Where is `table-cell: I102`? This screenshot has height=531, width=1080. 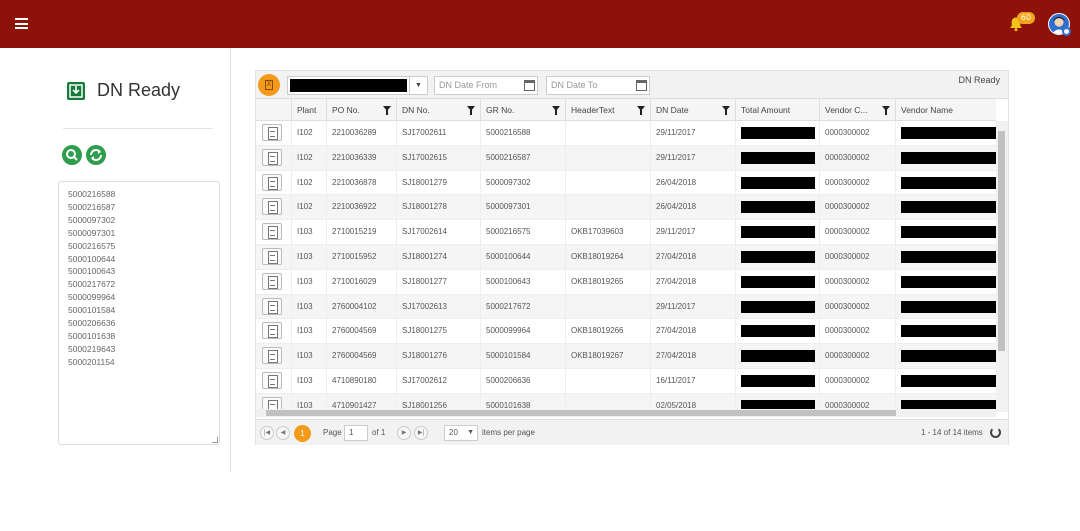
table-cell: I102 is located at coordinates (308, 157).